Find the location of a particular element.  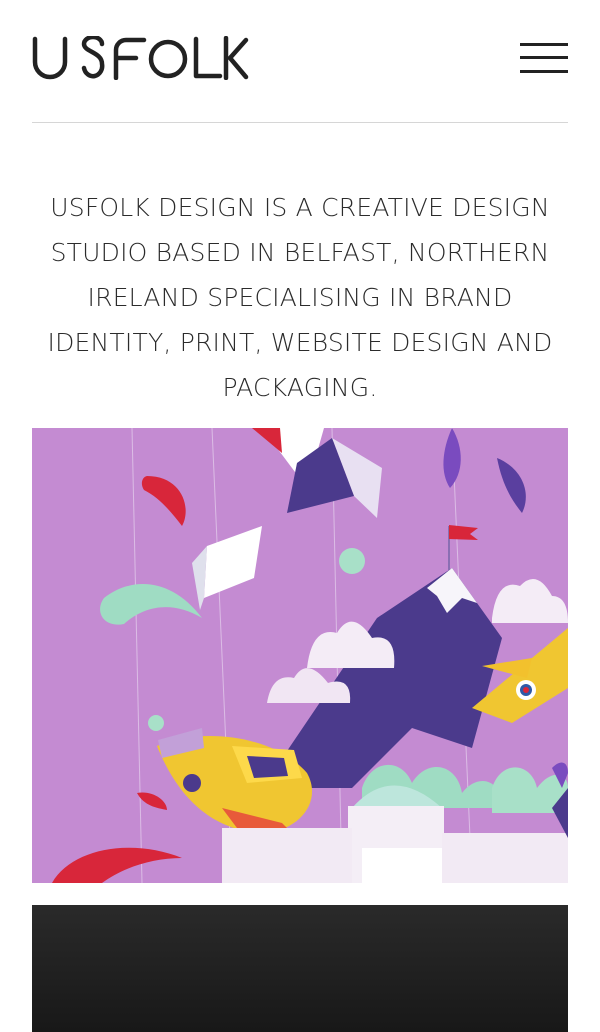

menu-button is located at coordinates (544, 59).